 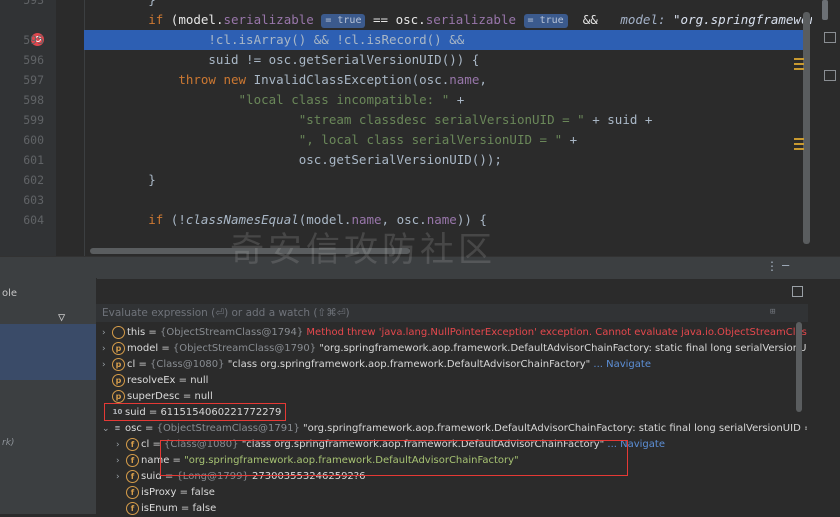 I want to click on navigate-link: ... Navigate, so click(x=620, y=364).